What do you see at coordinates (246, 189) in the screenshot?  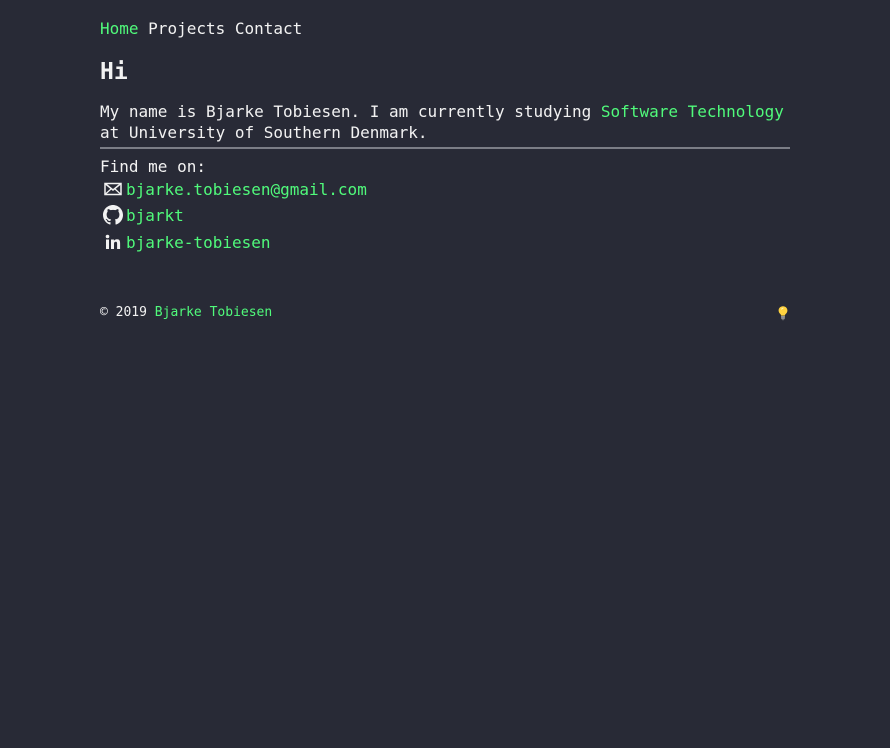 I see `email-link: bjarke.tobiesen@gmail.com` at bounding box center [246, 189].